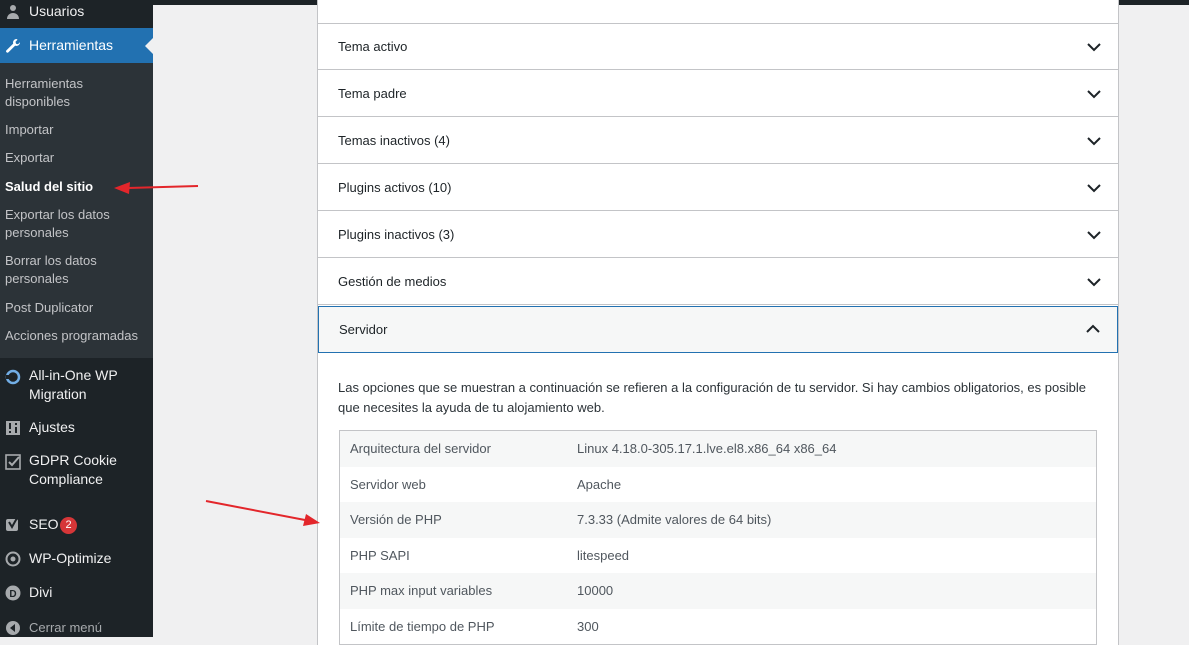 This screenshot has width=1189, height=645. What do you see at coordinates (420, 449) in the screenshot?
I see `server-info-key: Arquitectura del servidor` at bounding box center [420, 449].